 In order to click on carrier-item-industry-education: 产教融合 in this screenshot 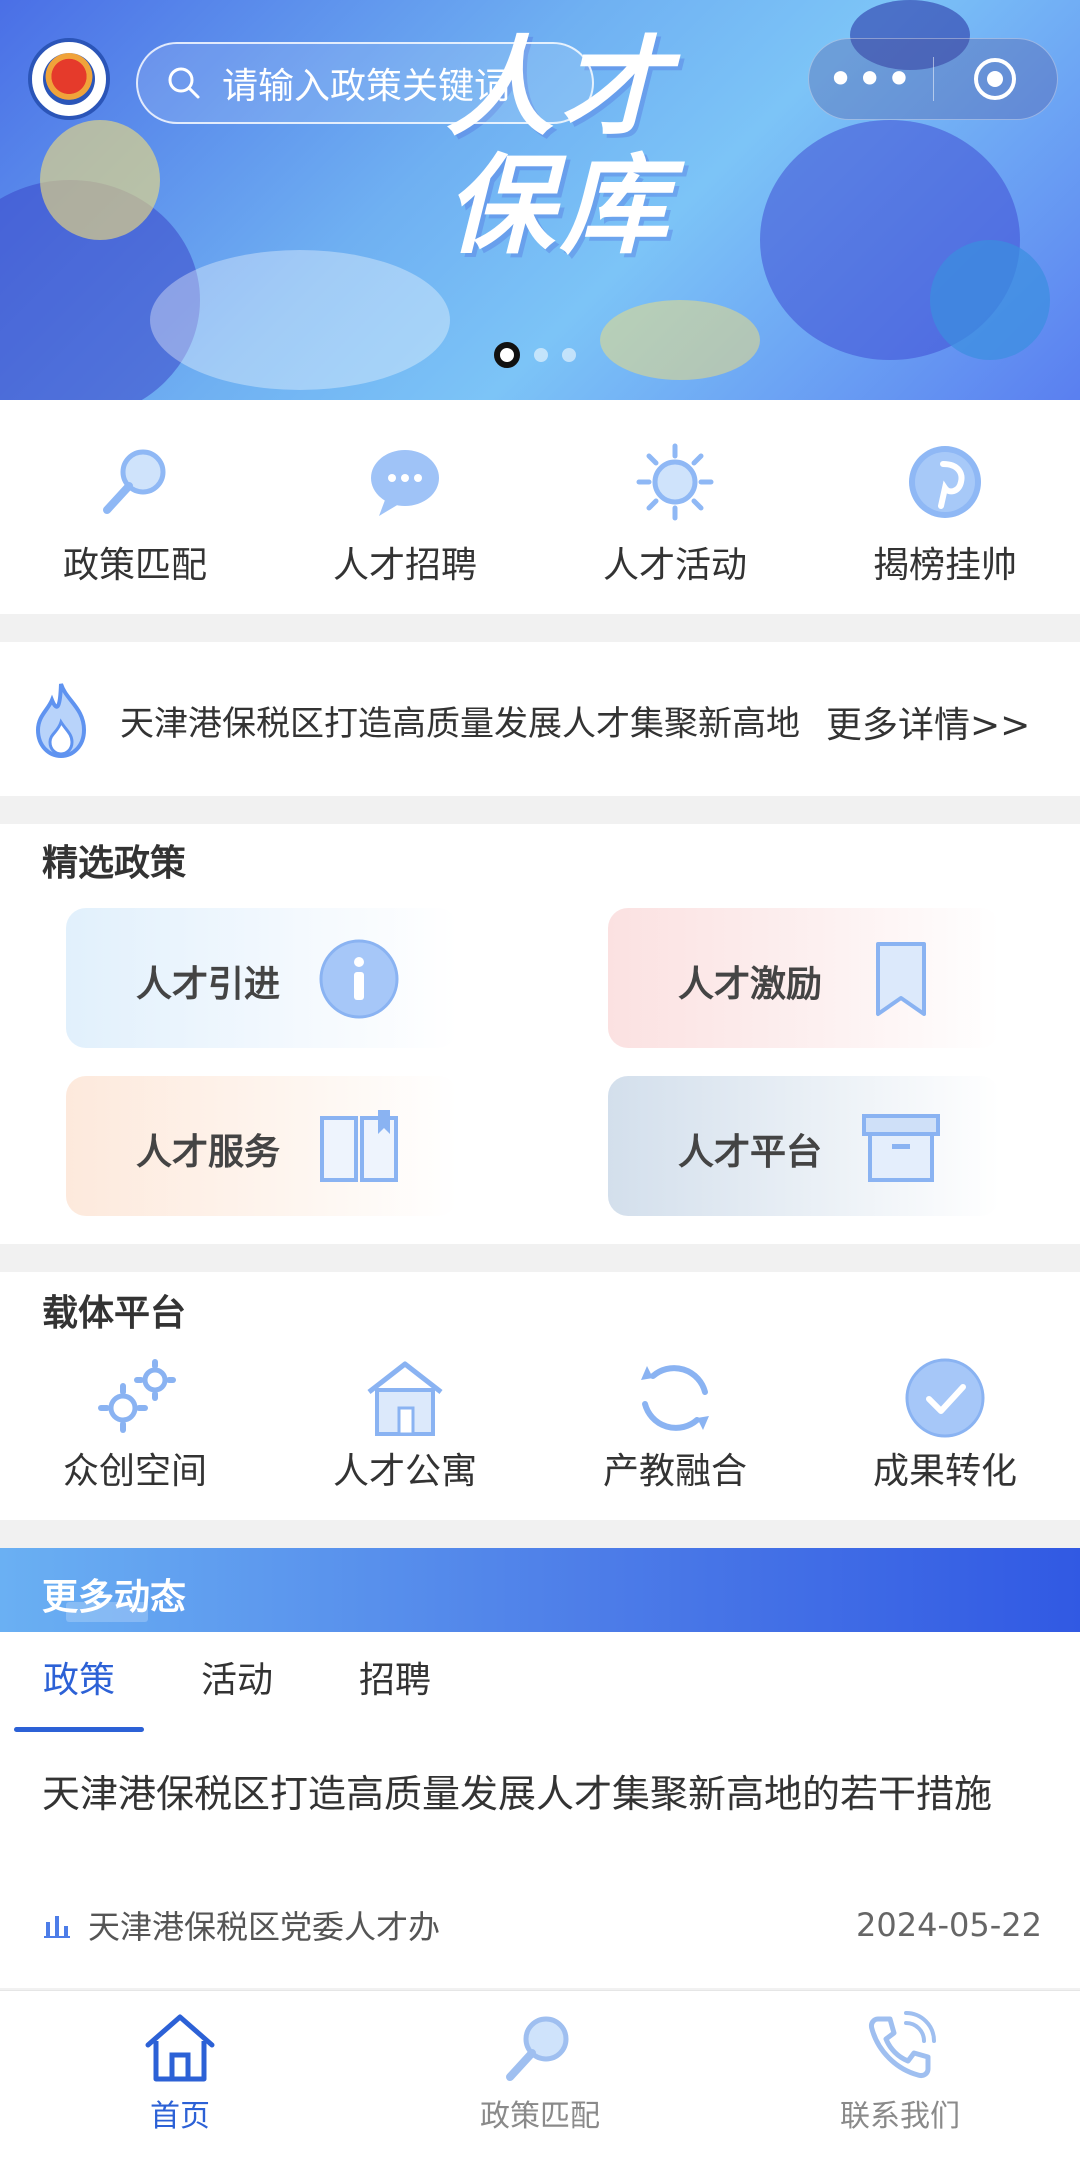, I will do `click(675, 1425)`.